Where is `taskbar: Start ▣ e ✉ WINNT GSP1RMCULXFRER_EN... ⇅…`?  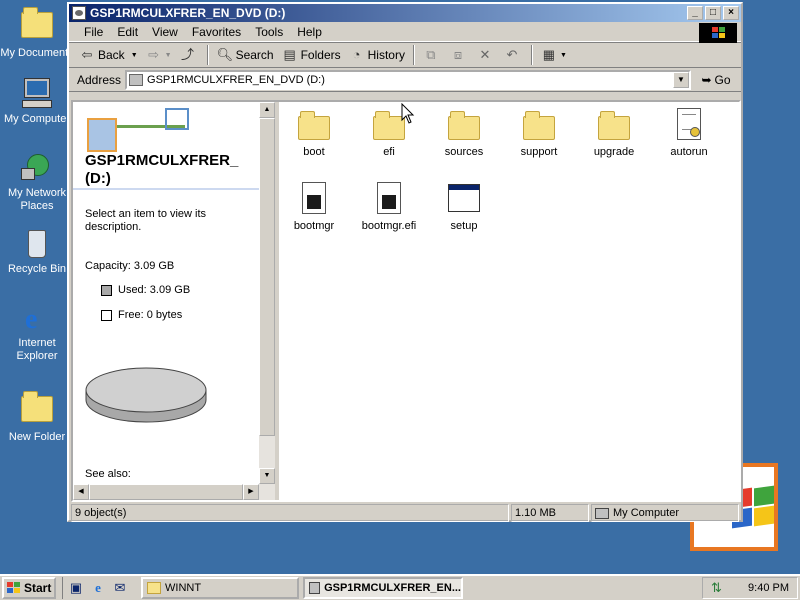 taskbar: Start ▣ e ✉ WINNT GSP1RMCULXFRER_EN... ⇅… is located at coordinates (400, 587).